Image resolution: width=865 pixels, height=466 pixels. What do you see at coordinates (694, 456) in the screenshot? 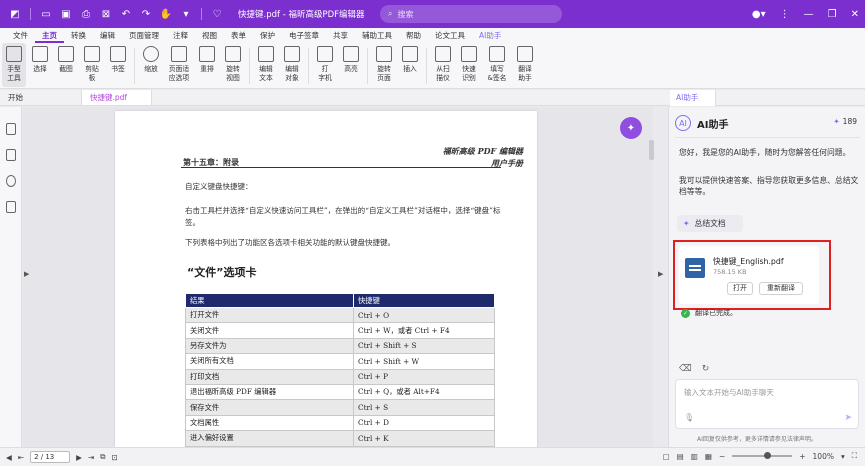
I see `two-page-icon: ▥` at bounding box center [694, 456].